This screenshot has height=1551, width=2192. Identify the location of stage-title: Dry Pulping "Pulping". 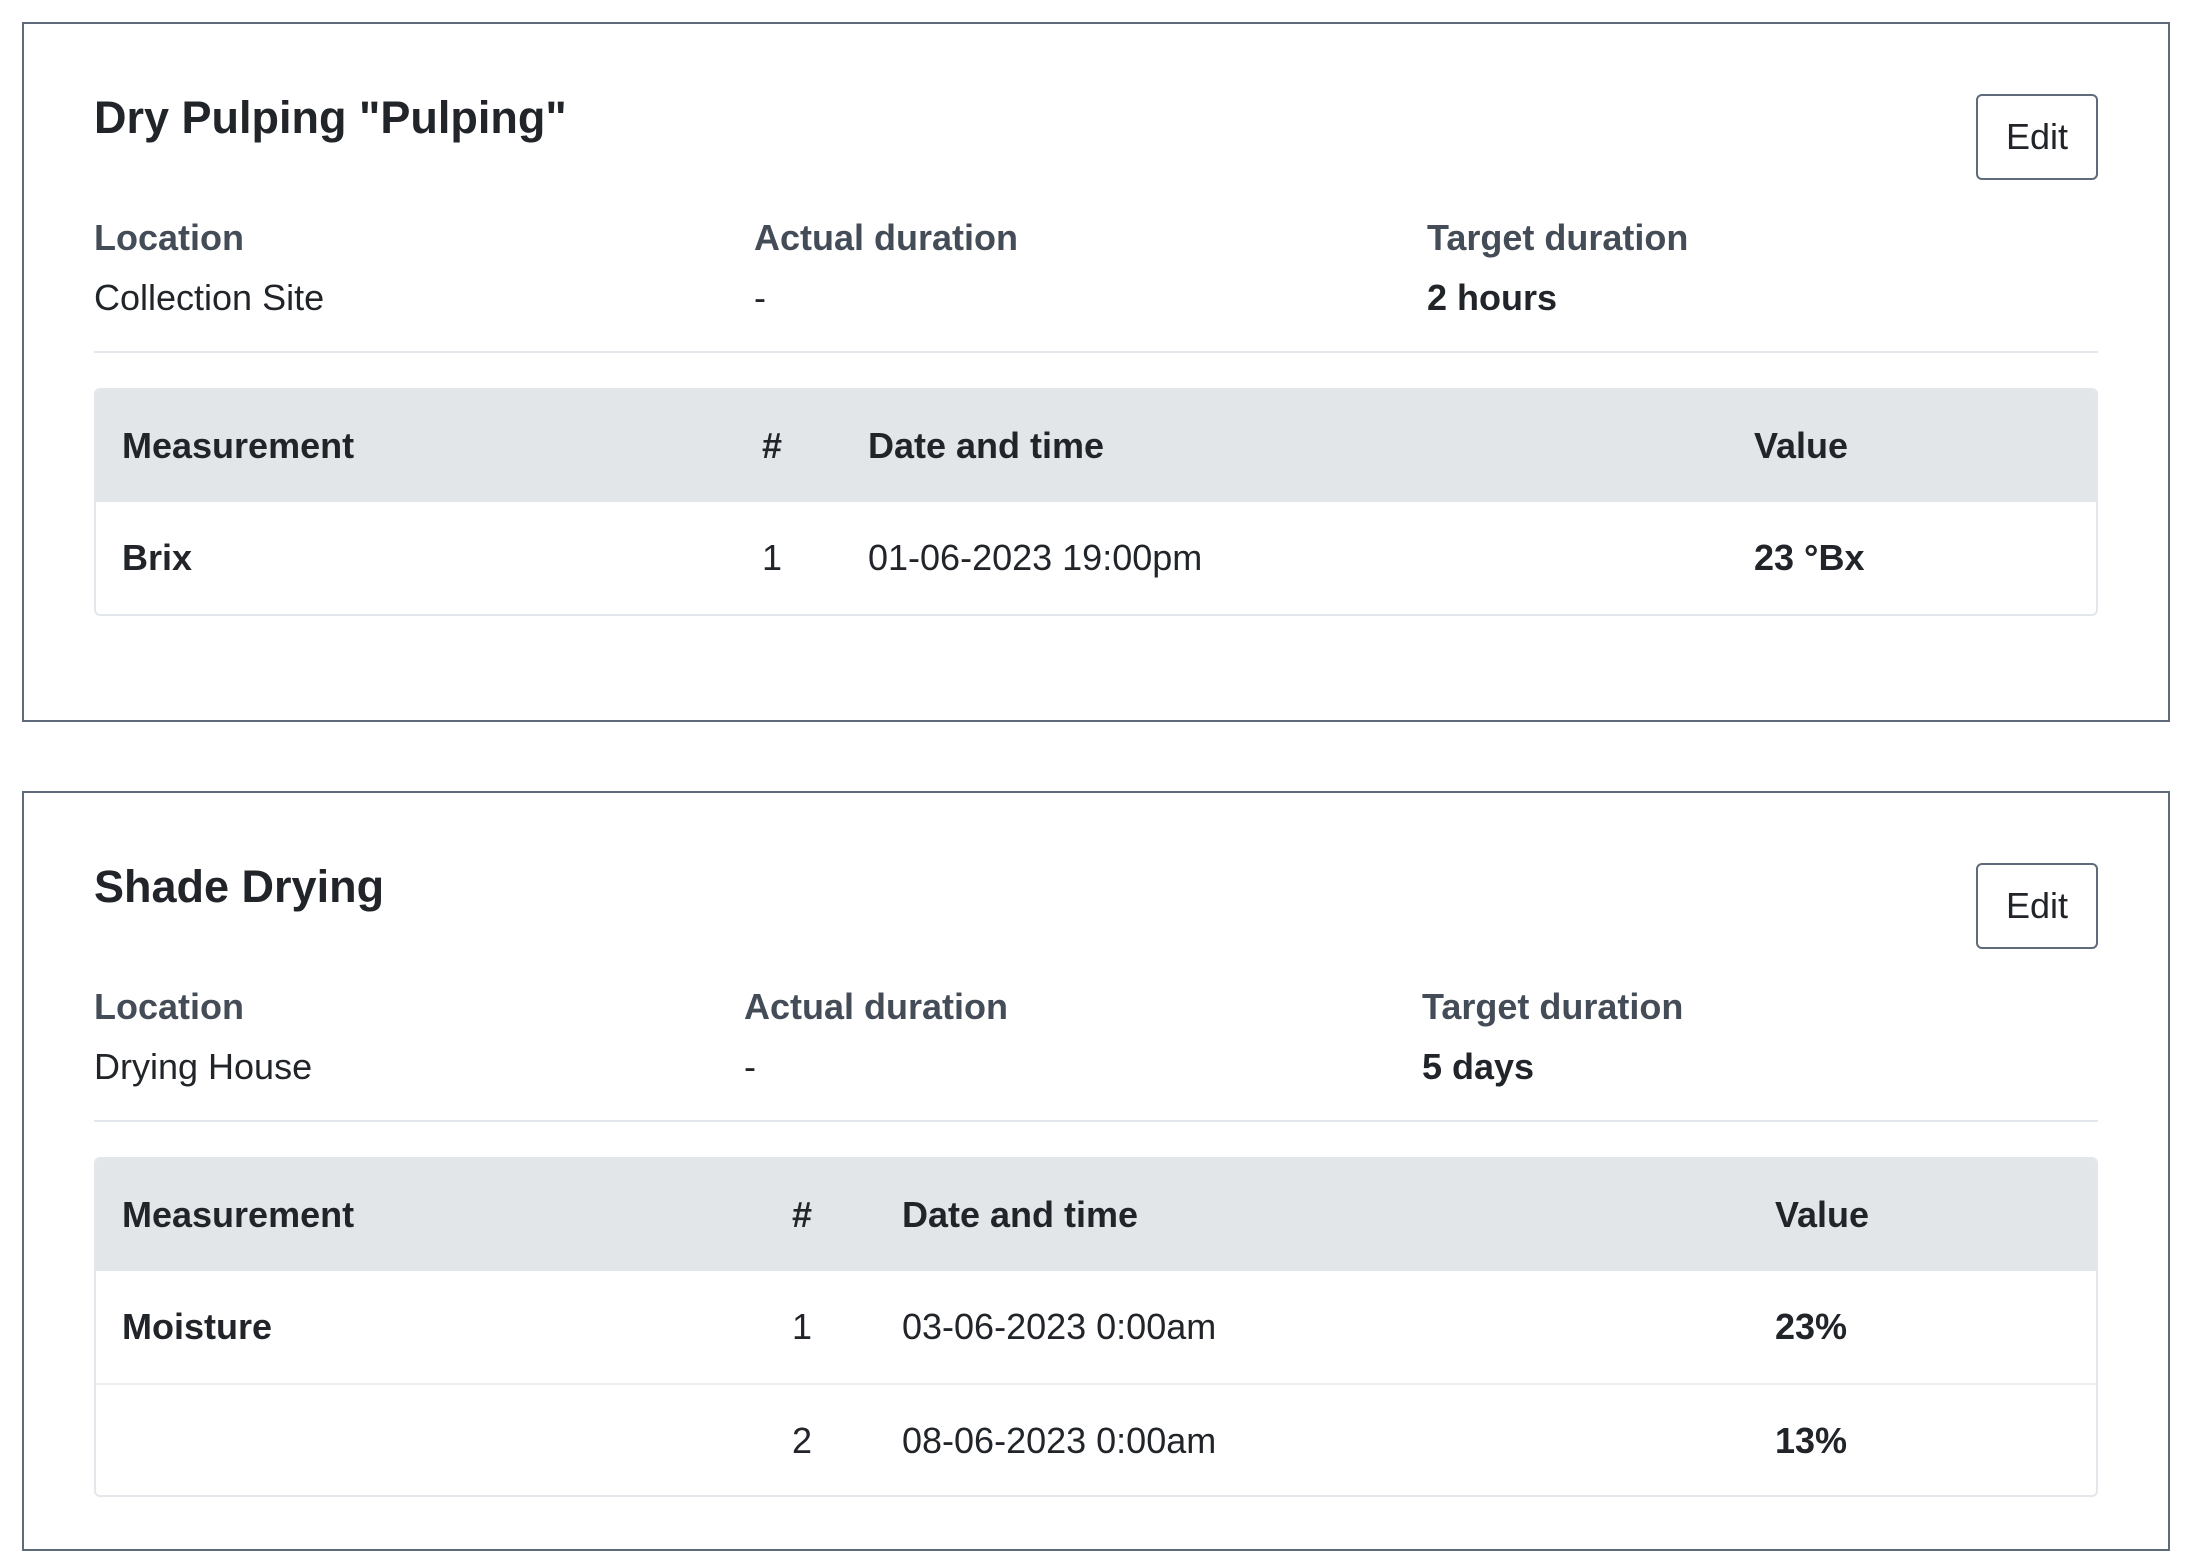
(330, 117).